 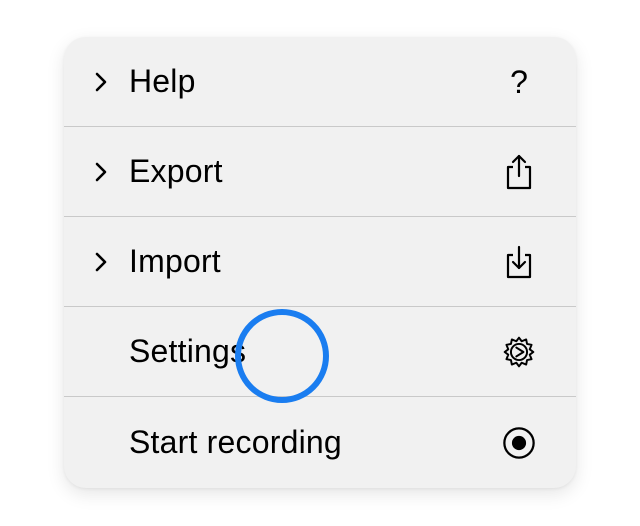 I want to click on menu-item-start-recording: Start recording, so click(x=320, y=442).